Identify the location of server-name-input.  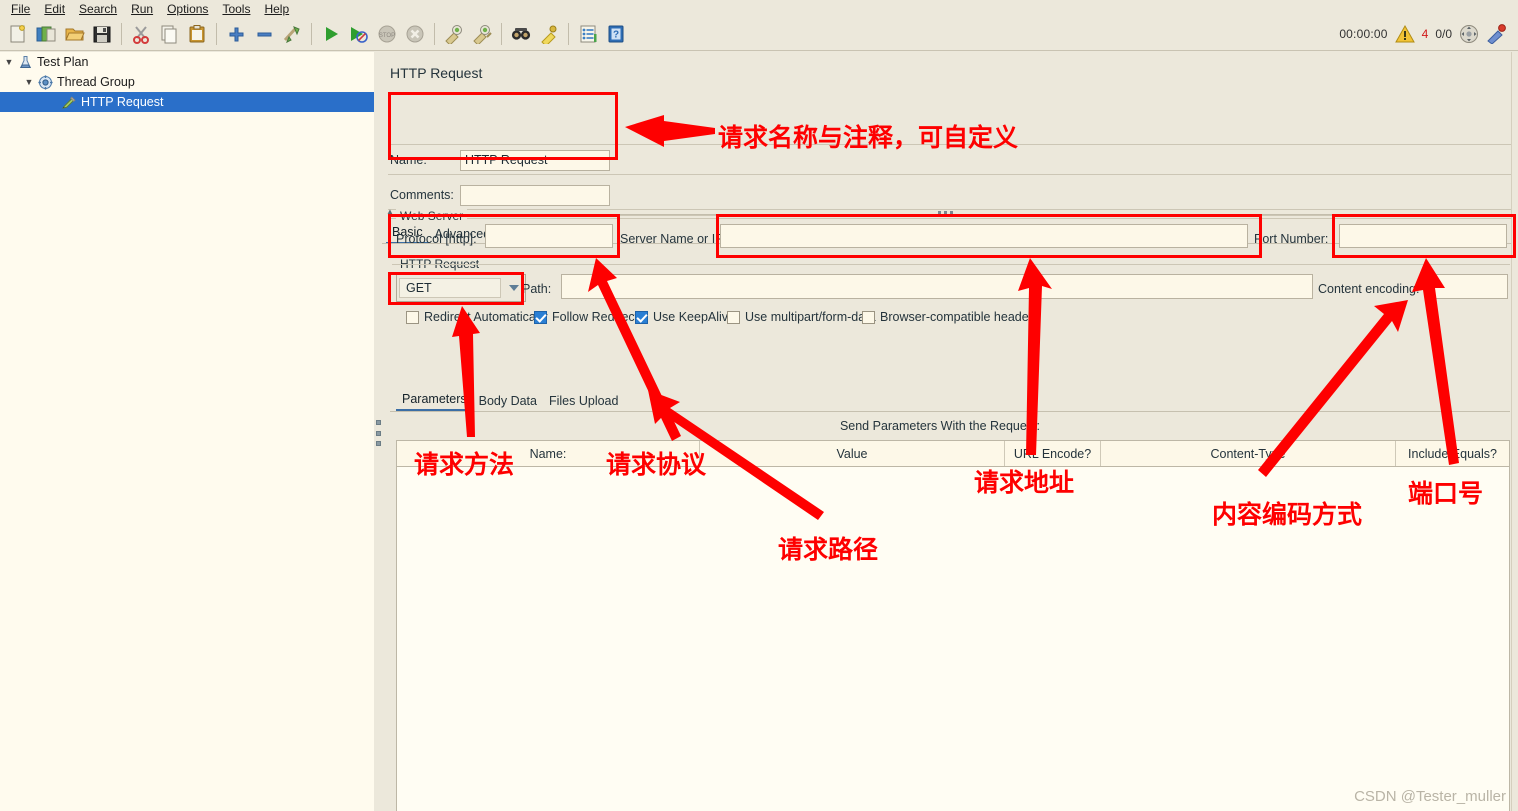
(984, 236).